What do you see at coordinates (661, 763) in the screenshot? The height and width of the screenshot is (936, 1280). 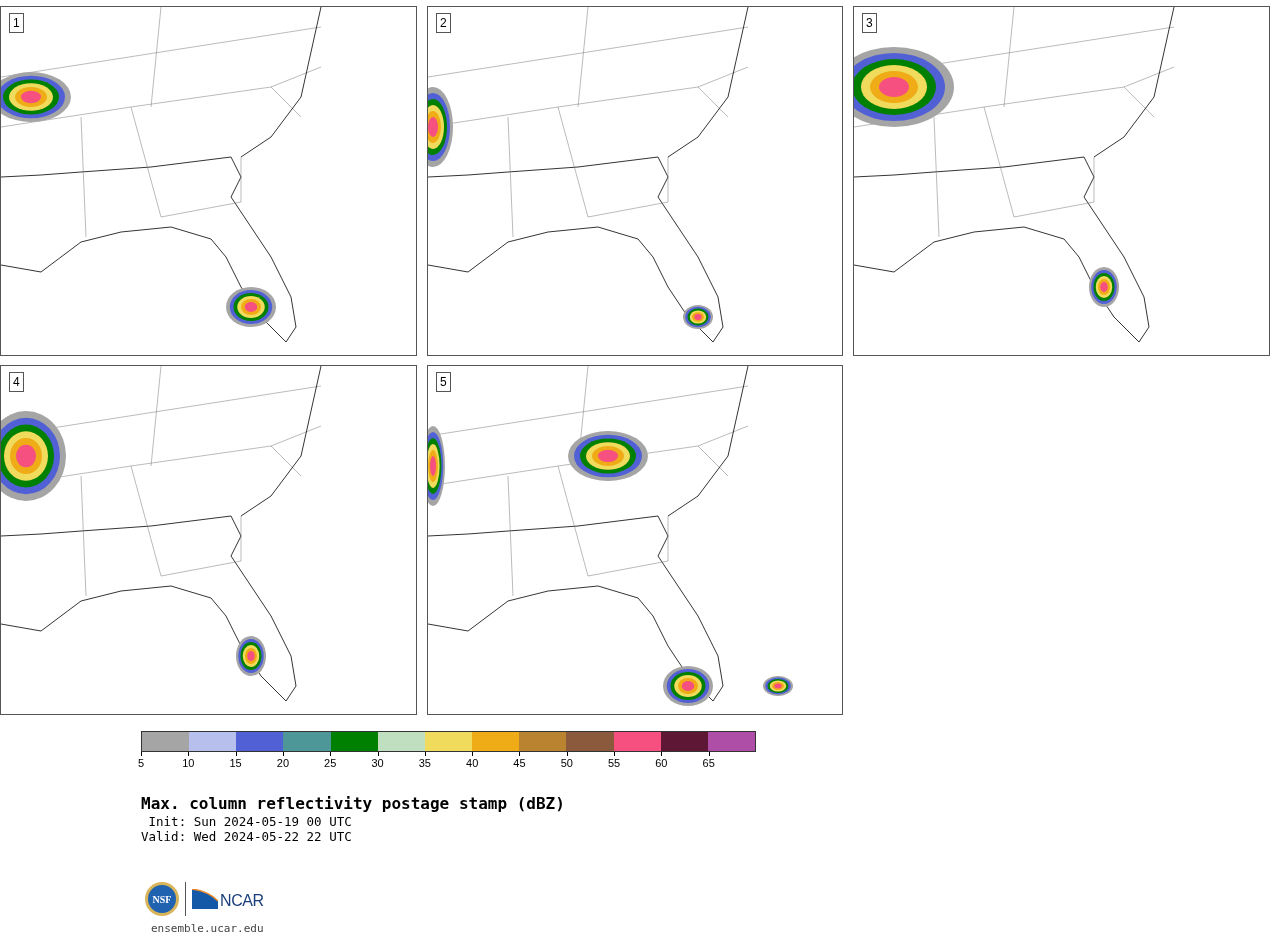 I see `tick-label: 60` at bounding box center [661, 763].